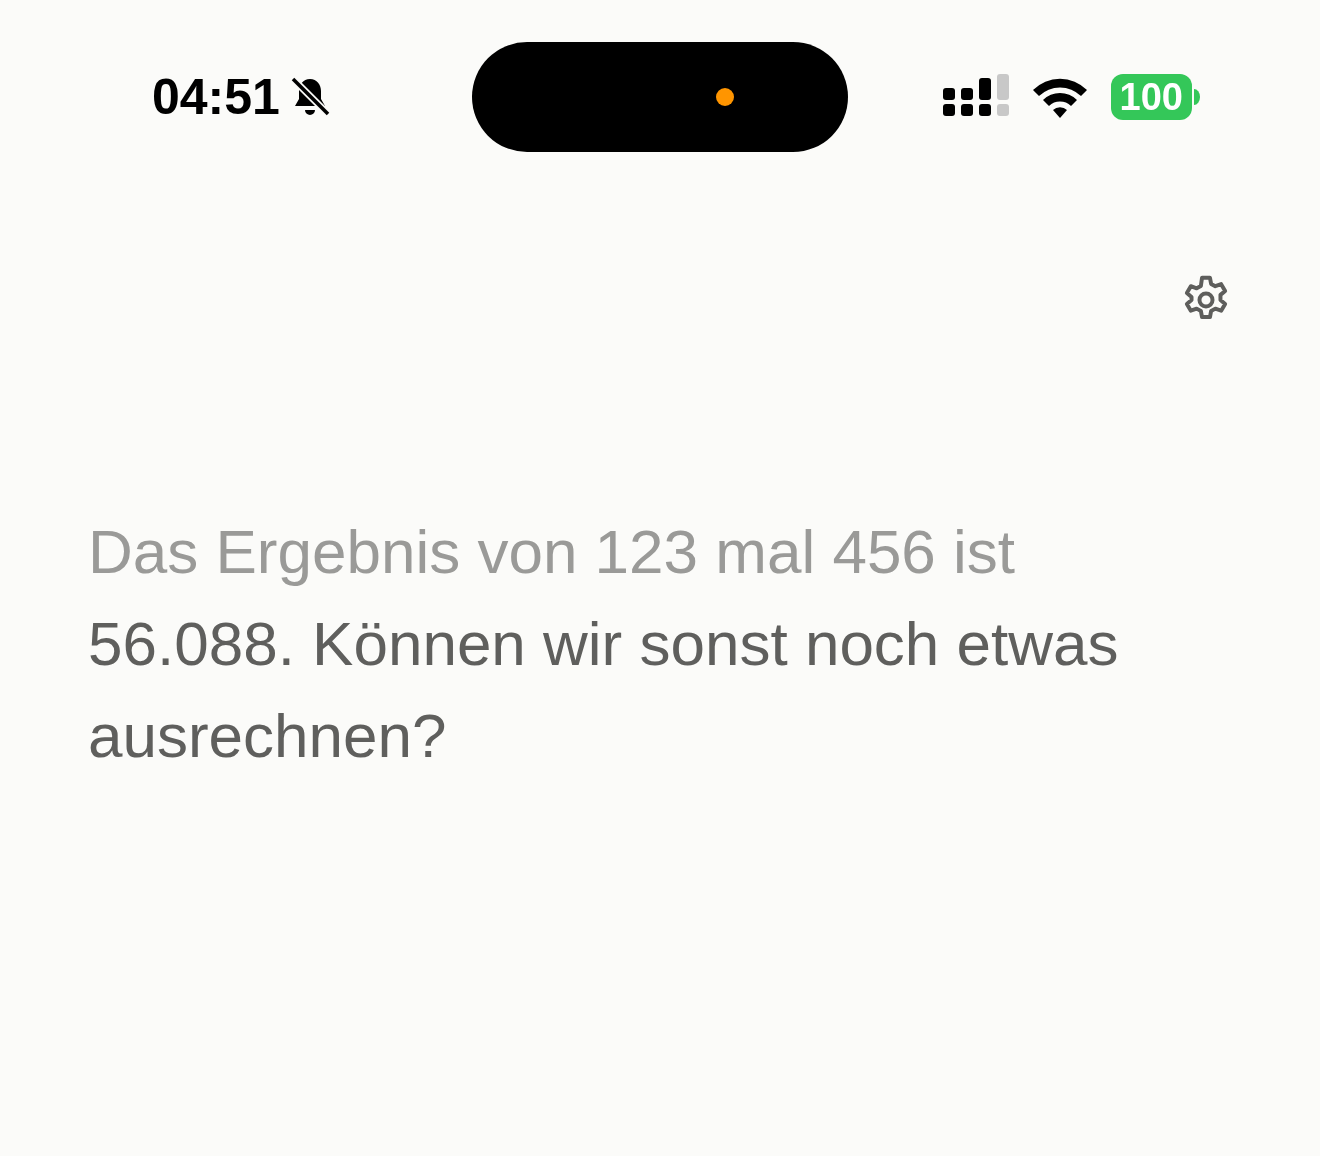  Describe the element at coordinates (603, 689) in the screenshot. I see `message-text: 56.088. Können wir sonst noch etwas ausrechnen?` at that location.